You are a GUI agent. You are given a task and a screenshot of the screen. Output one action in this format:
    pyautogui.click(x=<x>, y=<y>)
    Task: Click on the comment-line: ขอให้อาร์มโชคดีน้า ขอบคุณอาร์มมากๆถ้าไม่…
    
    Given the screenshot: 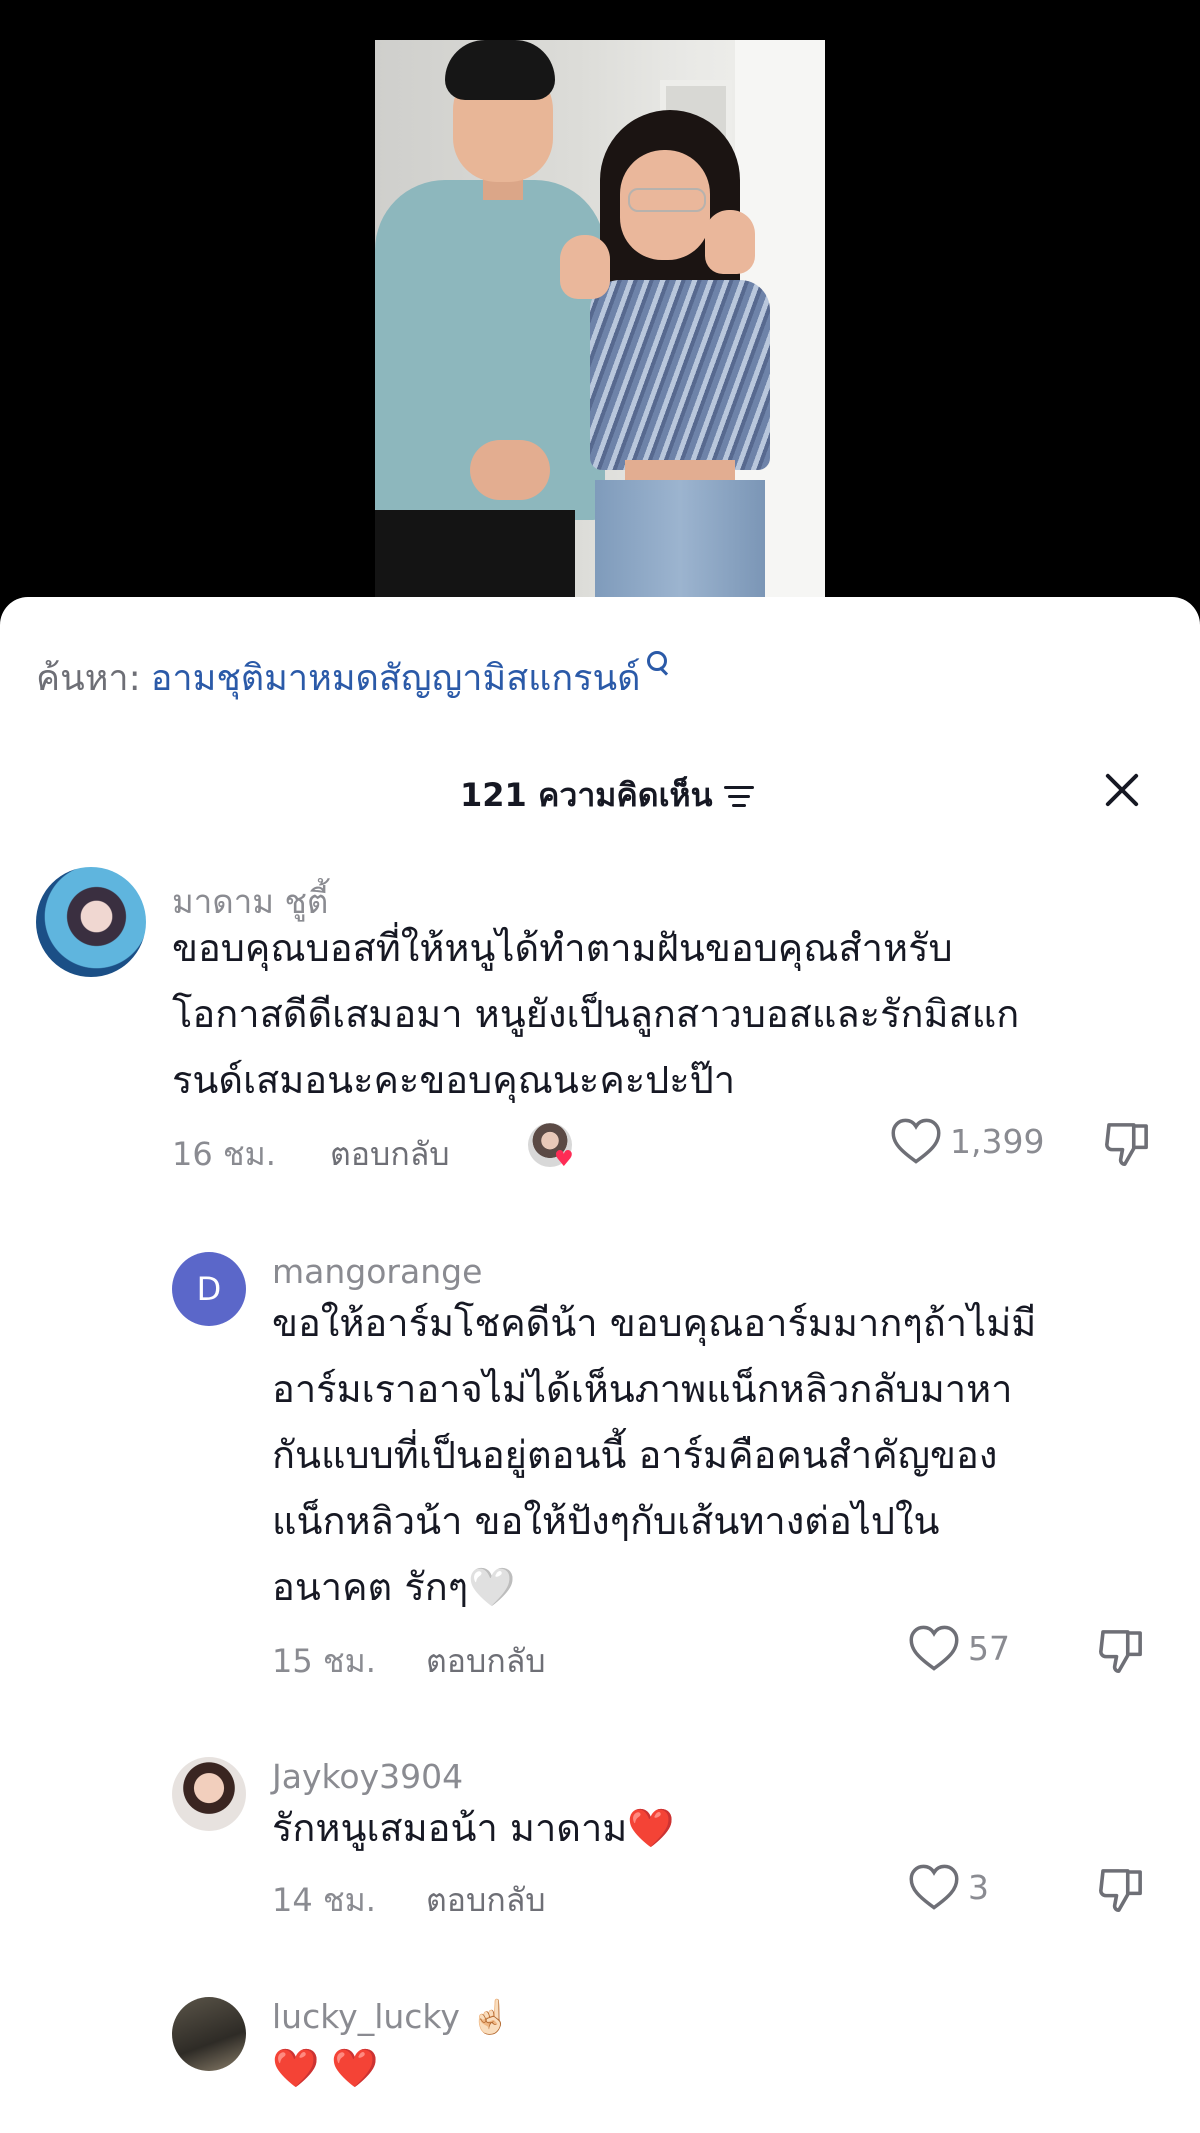 What is the action you would take?
    pyautogui.click(x=654, y=1323)
    